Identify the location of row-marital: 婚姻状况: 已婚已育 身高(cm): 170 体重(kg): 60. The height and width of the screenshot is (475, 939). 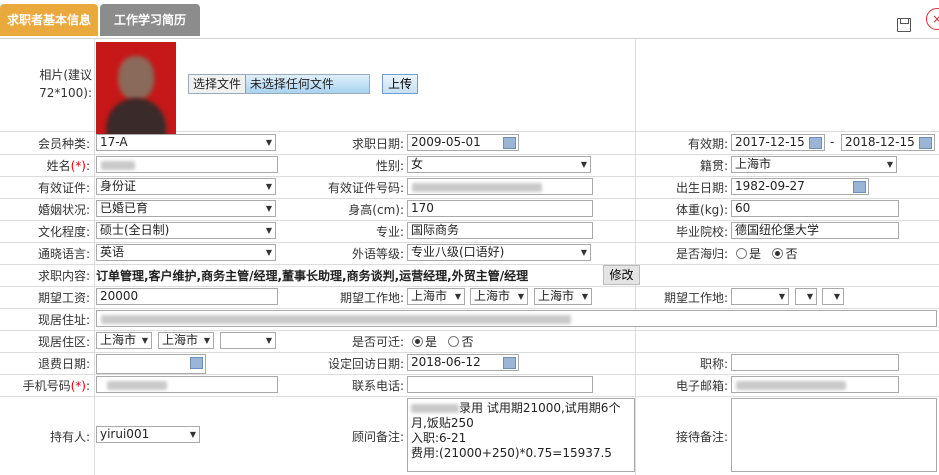
(469, 209).